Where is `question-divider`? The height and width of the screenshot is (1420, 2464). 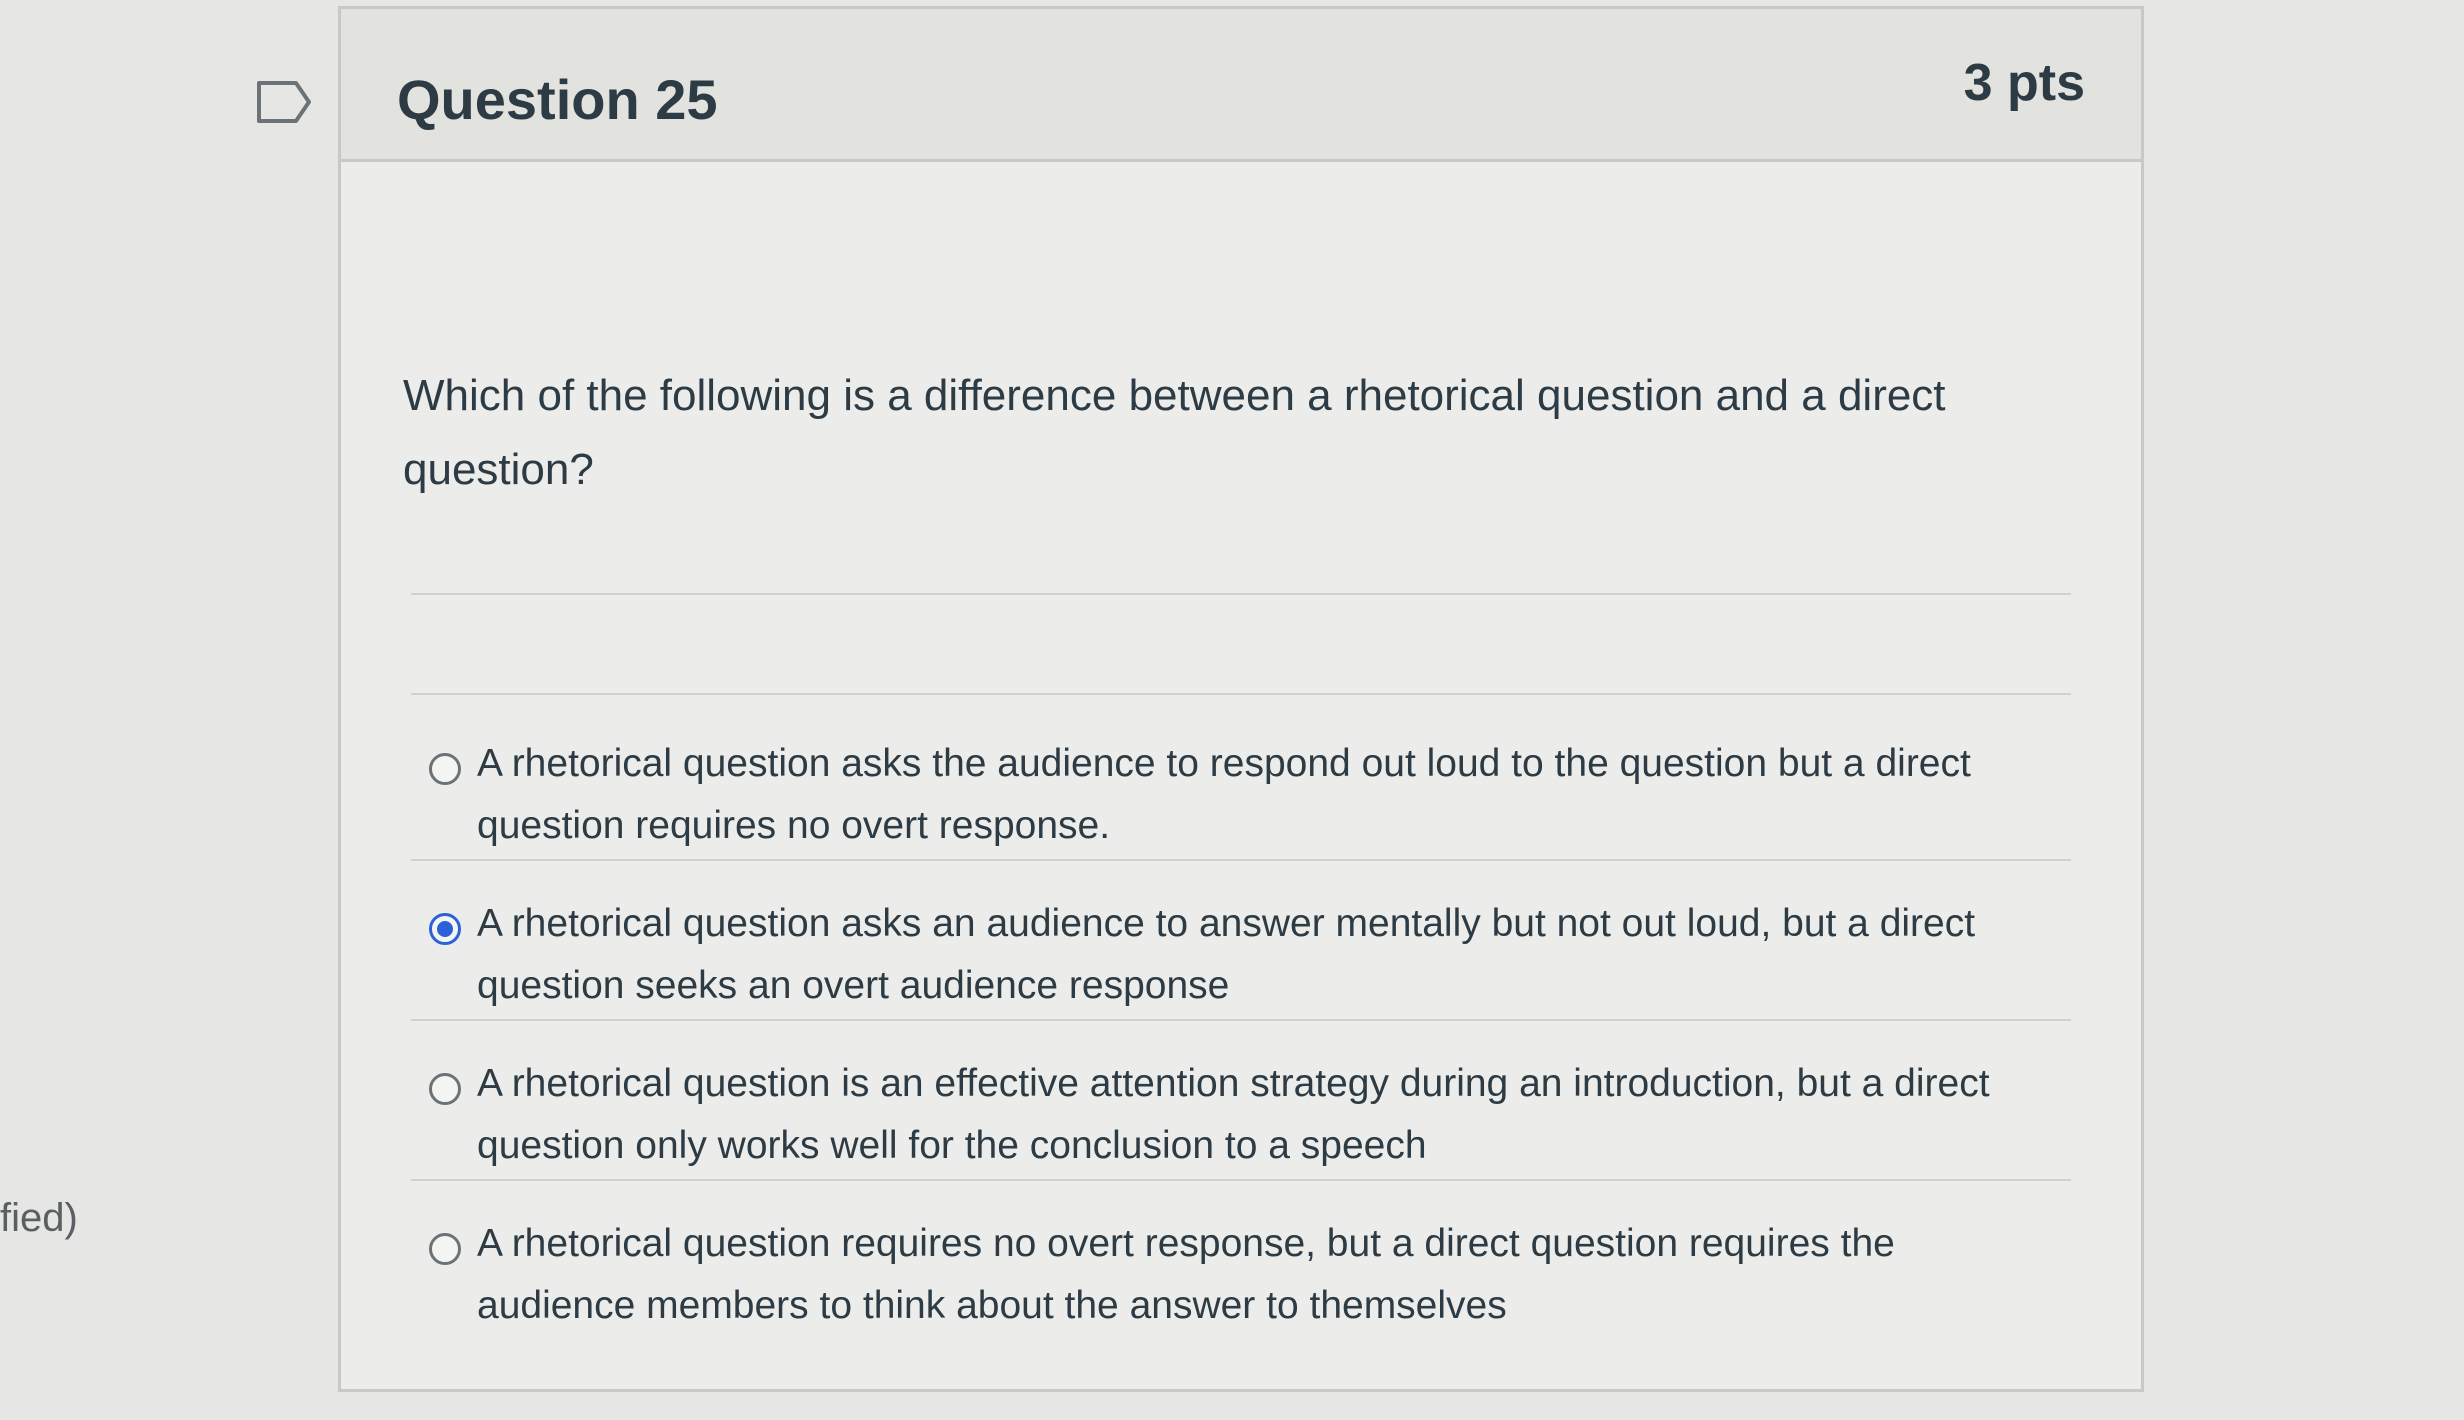 question-divider is located at coordinates (1241, 594).